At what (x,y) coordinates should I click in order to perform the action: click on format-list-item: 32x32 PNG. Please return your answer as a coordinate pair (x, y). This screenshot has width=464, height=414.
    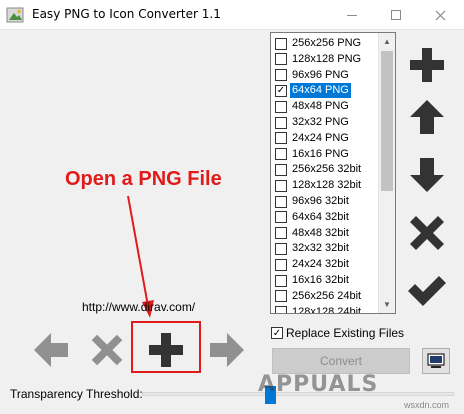
    Looking at the image, I should click on (326, 122).